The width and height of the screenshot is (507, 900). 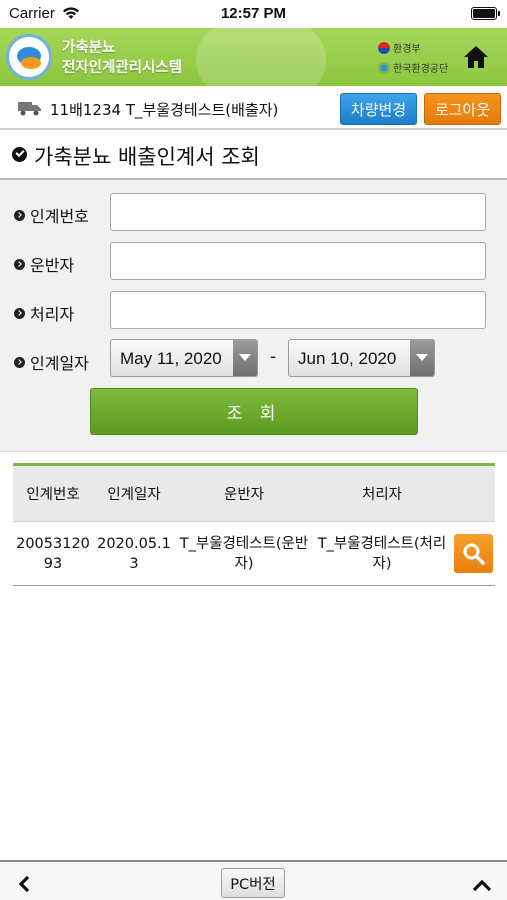 I want to click on header-action, so click(x=473, y=493).